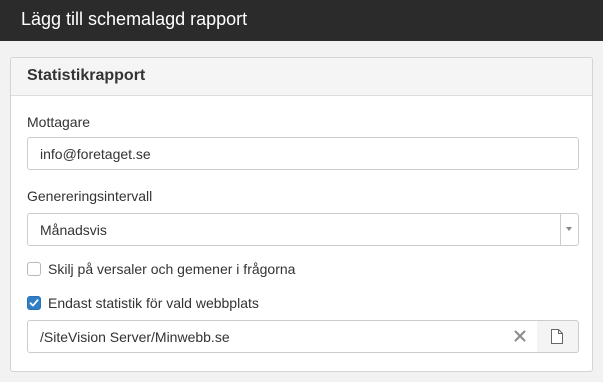 This screenshot has width=603, height=382. What do you see at coordinates (303, 153) in the screenshot?
I see `recipient-input: info@foretaget.se` at bounding box center [303, 153].